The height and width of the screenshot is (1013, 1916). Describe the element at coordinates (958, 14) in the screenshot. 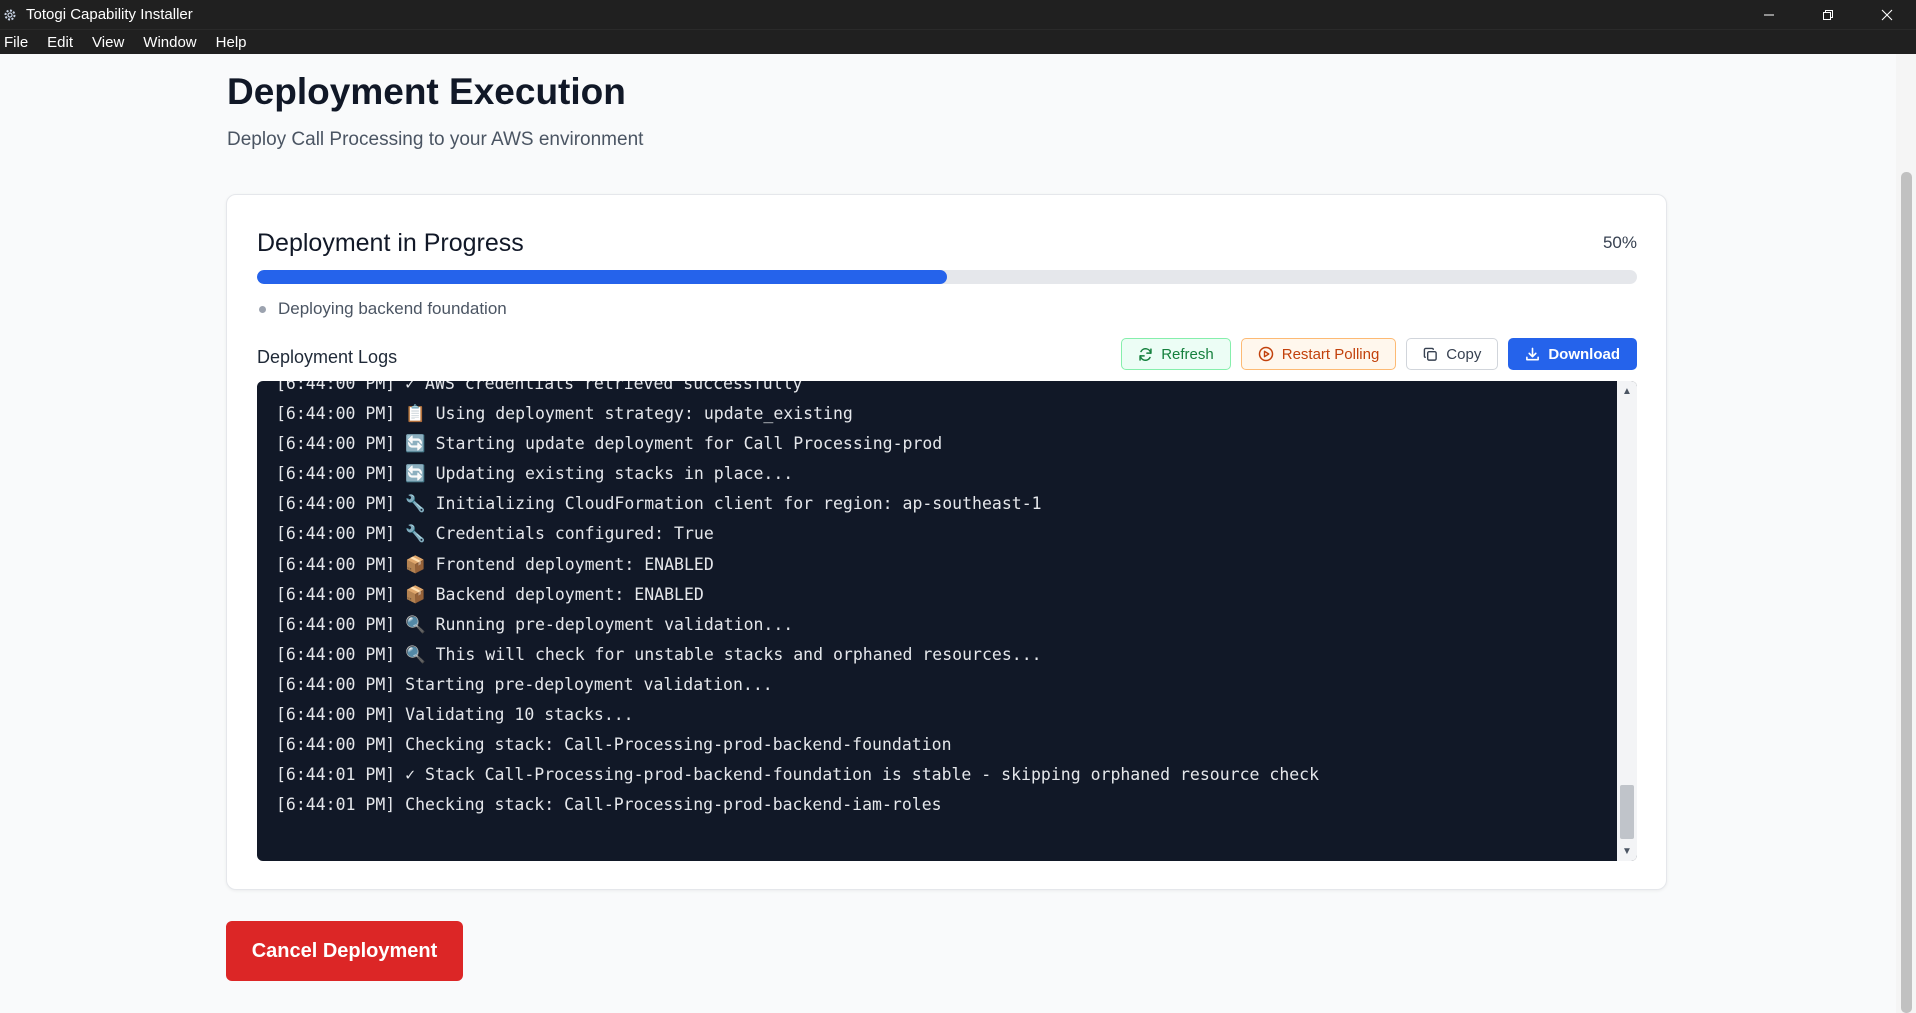

I see `title-bar: Totogi Capability Installer` at that location.